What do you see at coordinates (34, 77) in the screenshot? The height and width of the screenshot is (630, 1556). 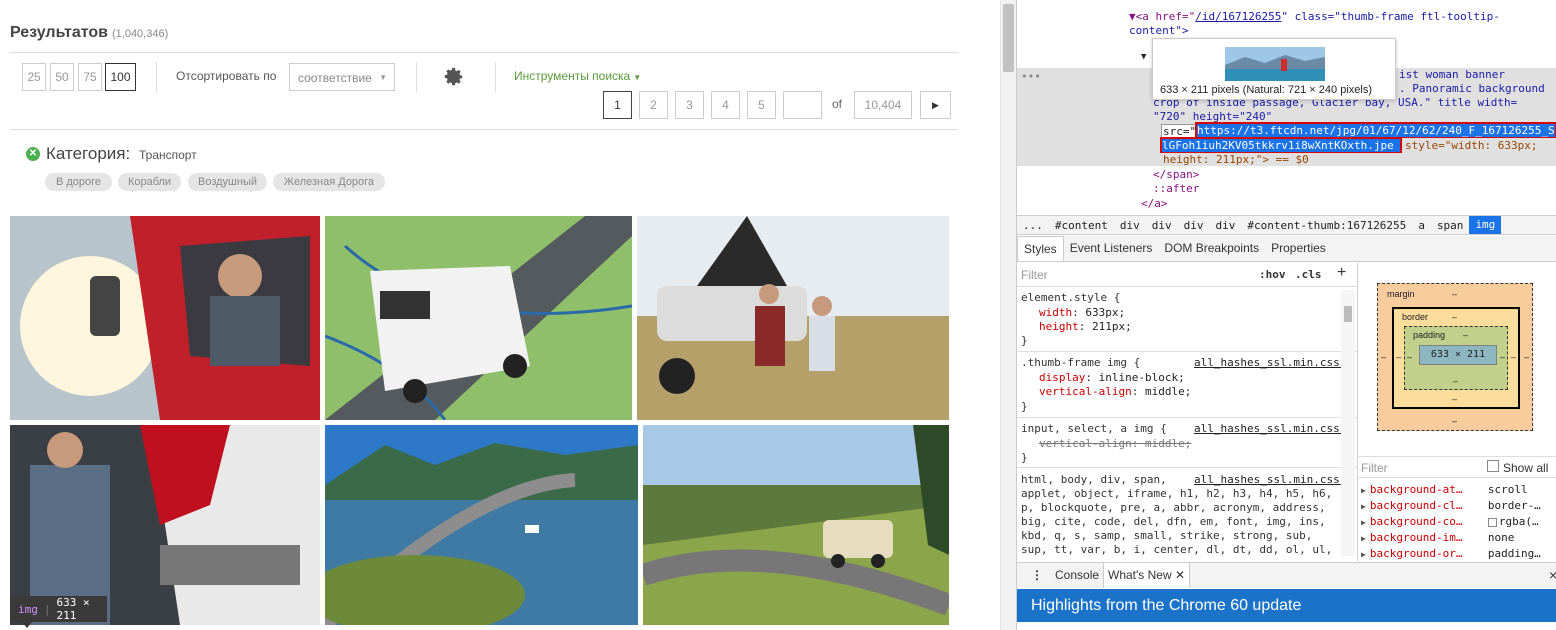 I see `per-page-25-button: 25` at bounding box center [34, 77].